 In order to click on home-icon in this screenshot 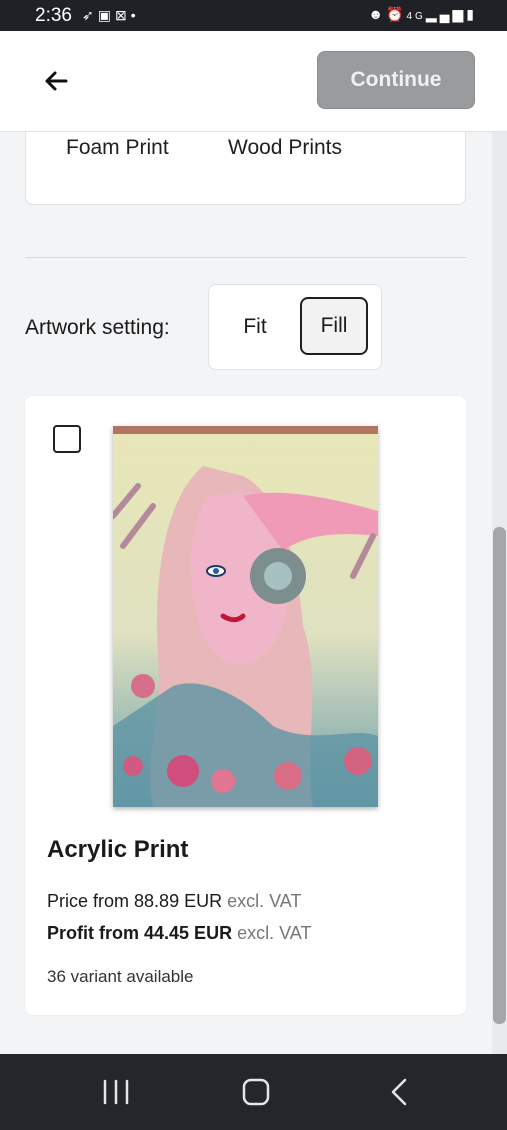, I will do `click(256, 1092)`.